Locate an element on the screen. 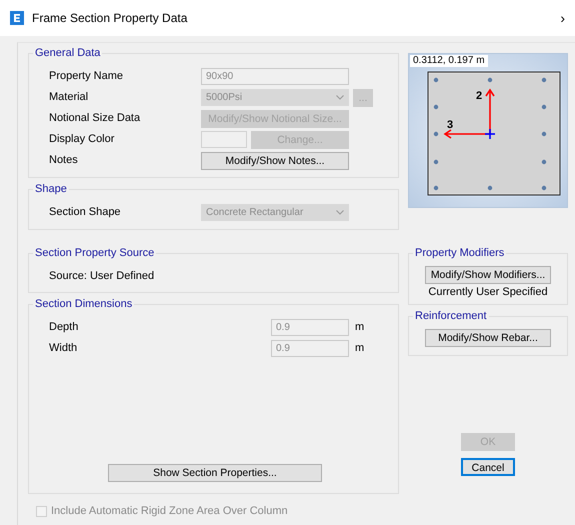 Image resolution: width=575 pixels, height=525 pixels. status-text: Currently User Specified is located at coordinates (488, 292).